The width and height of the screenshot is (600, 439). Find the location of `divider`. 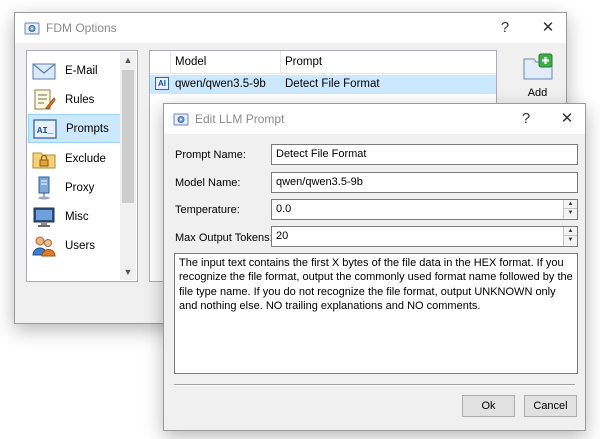

divider is located at coordinates (374, 385).